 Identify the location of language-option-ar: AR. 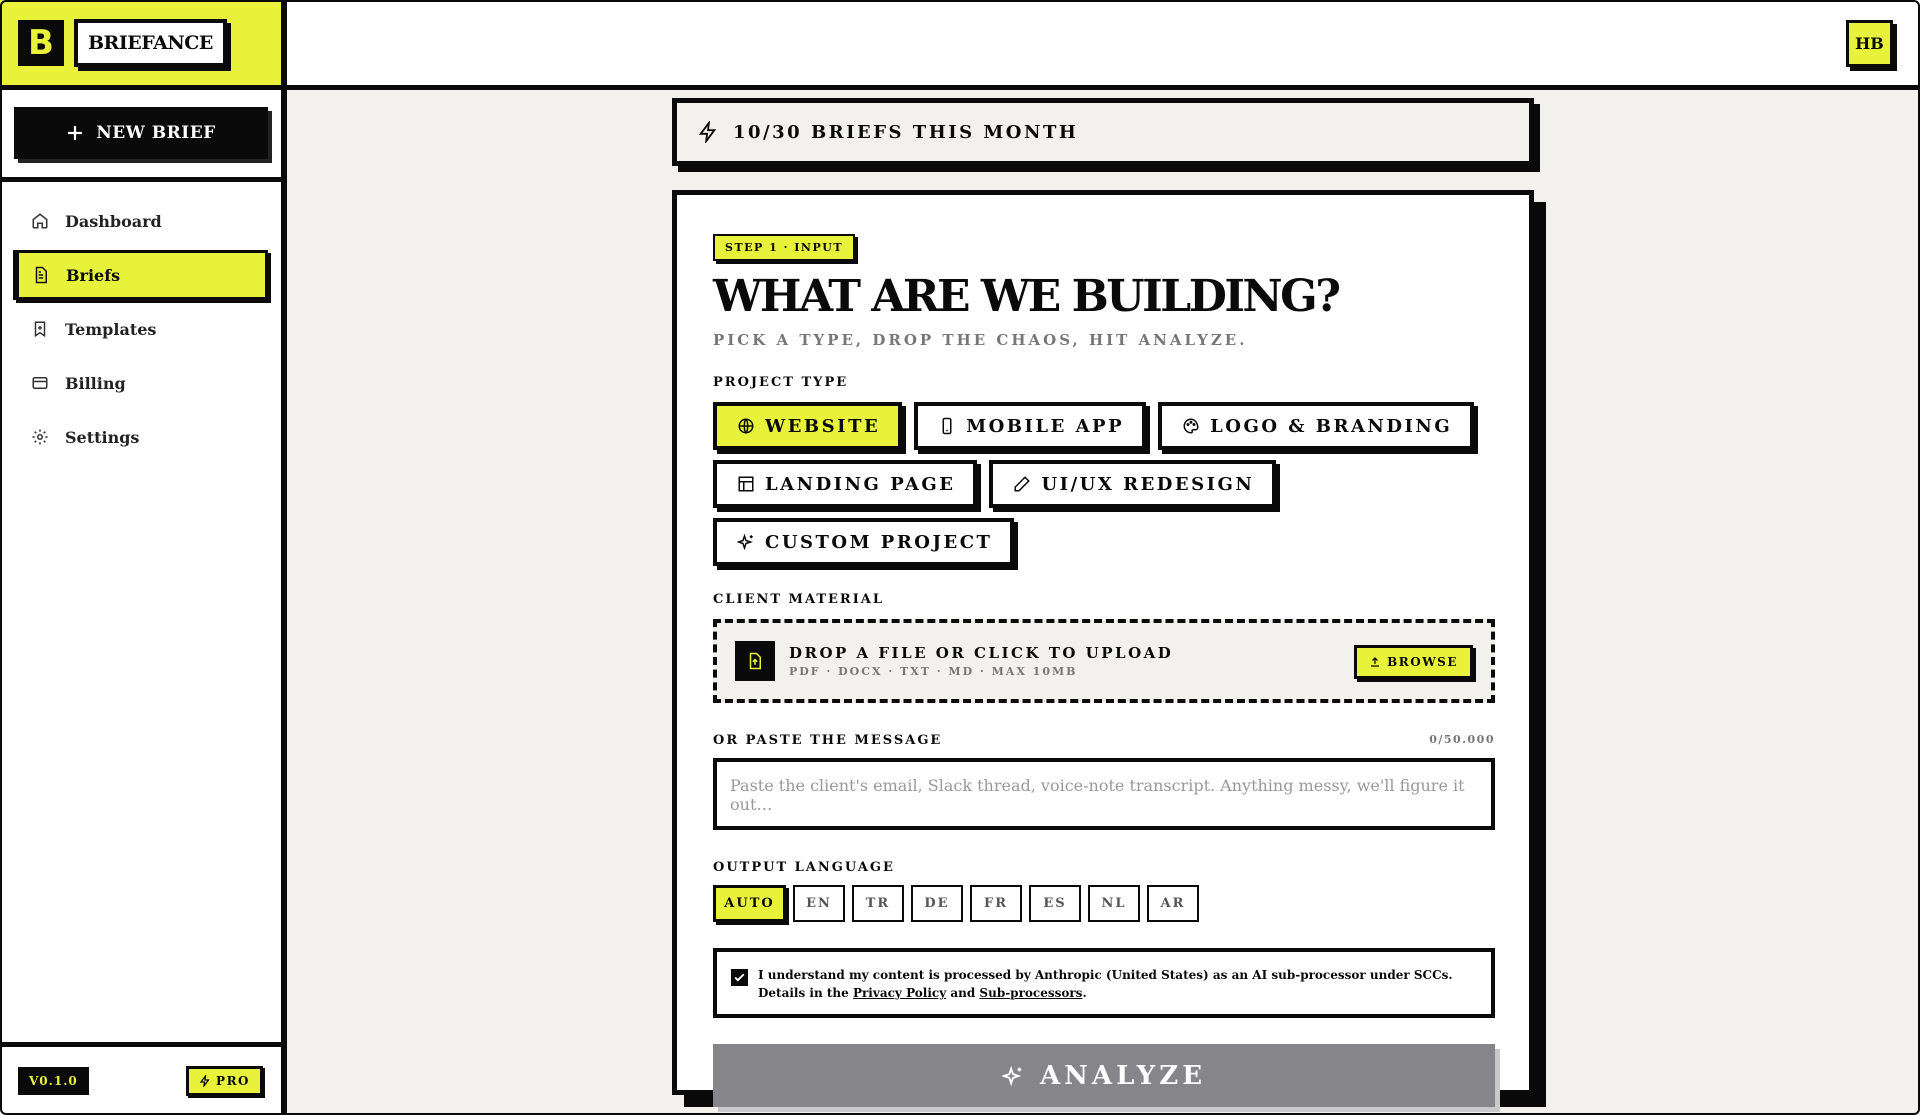
(1173, 904).